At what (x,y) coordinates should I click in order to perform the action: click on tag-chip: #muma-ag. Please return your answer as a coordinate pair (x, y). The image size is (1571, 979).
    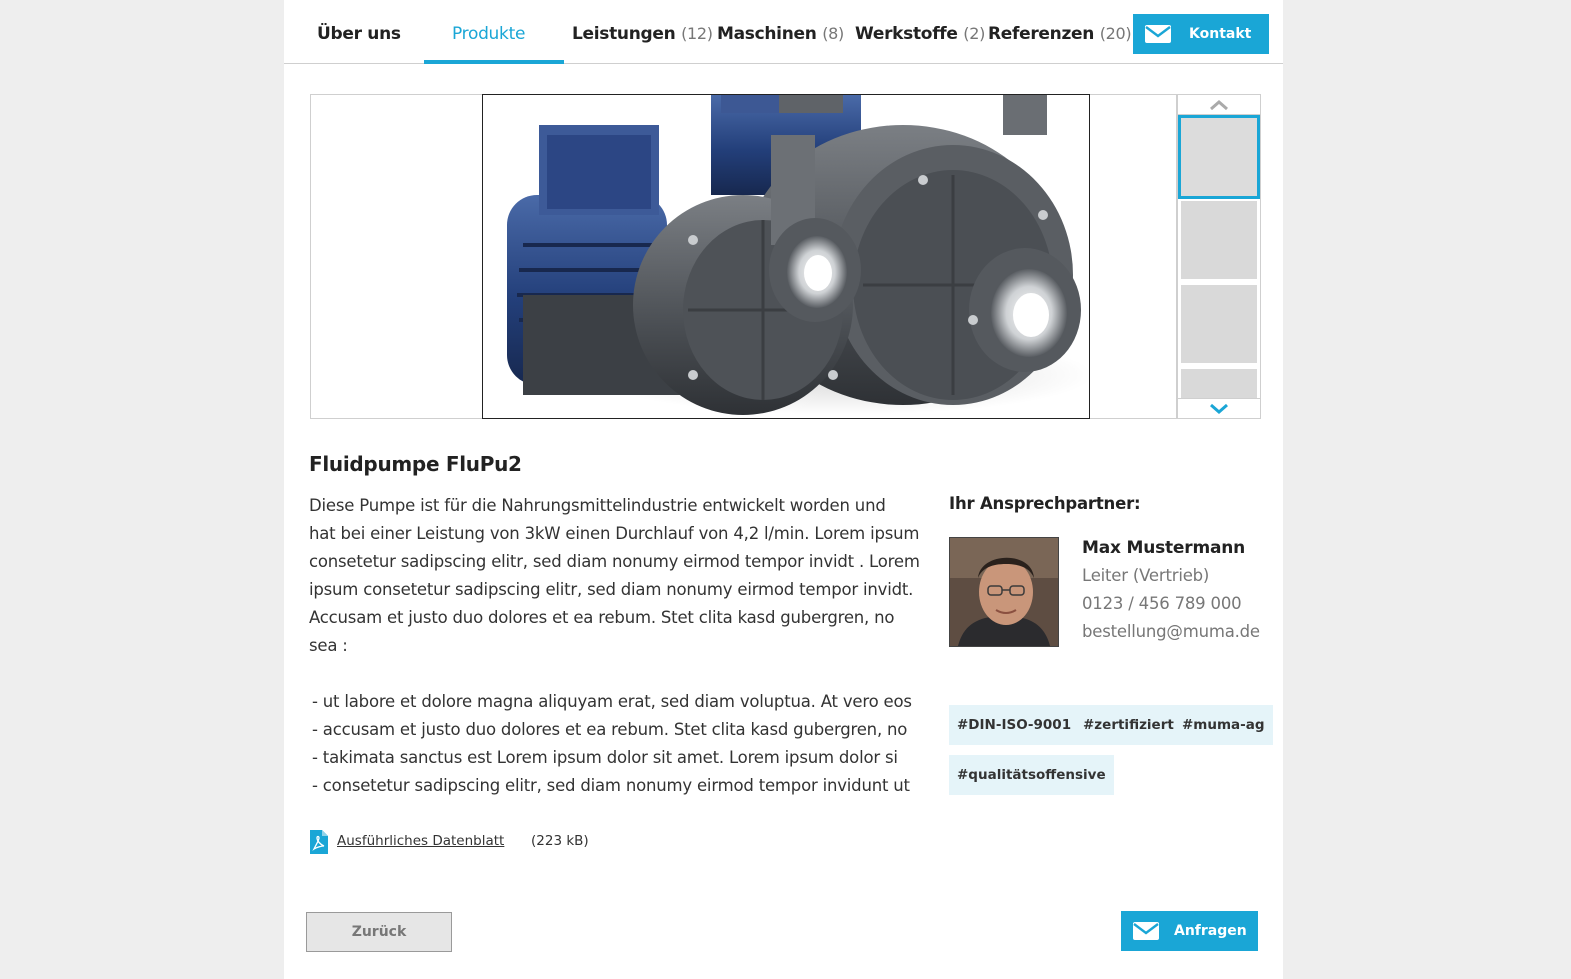
    Looking at the image, I should click on (1223, 725).